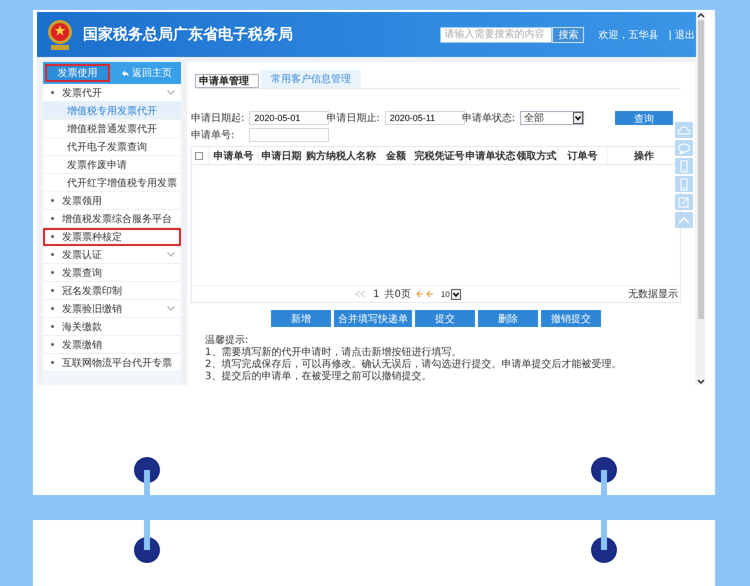 The width and height of the screenshot is (750, 586). I want to click on menu-item: 冠名发票印制, so click(112, 291).